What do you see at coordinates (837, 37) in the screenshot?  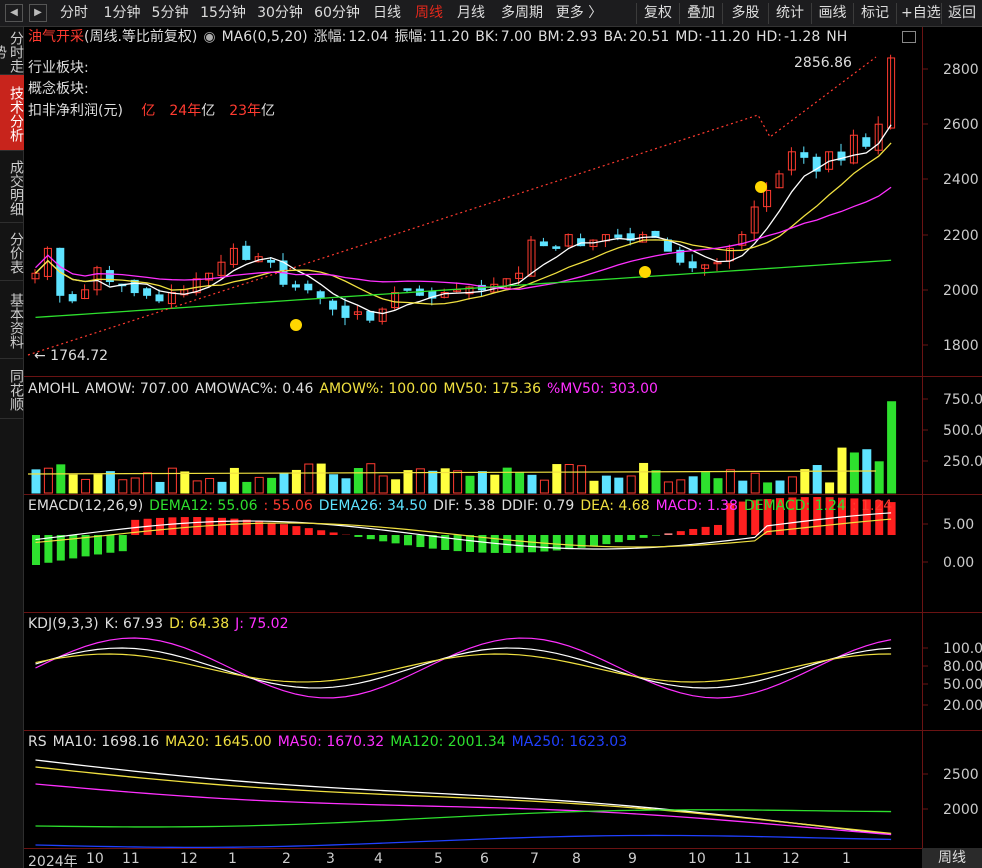 I see `stat-item: NH` at bounding box center [837, 37].